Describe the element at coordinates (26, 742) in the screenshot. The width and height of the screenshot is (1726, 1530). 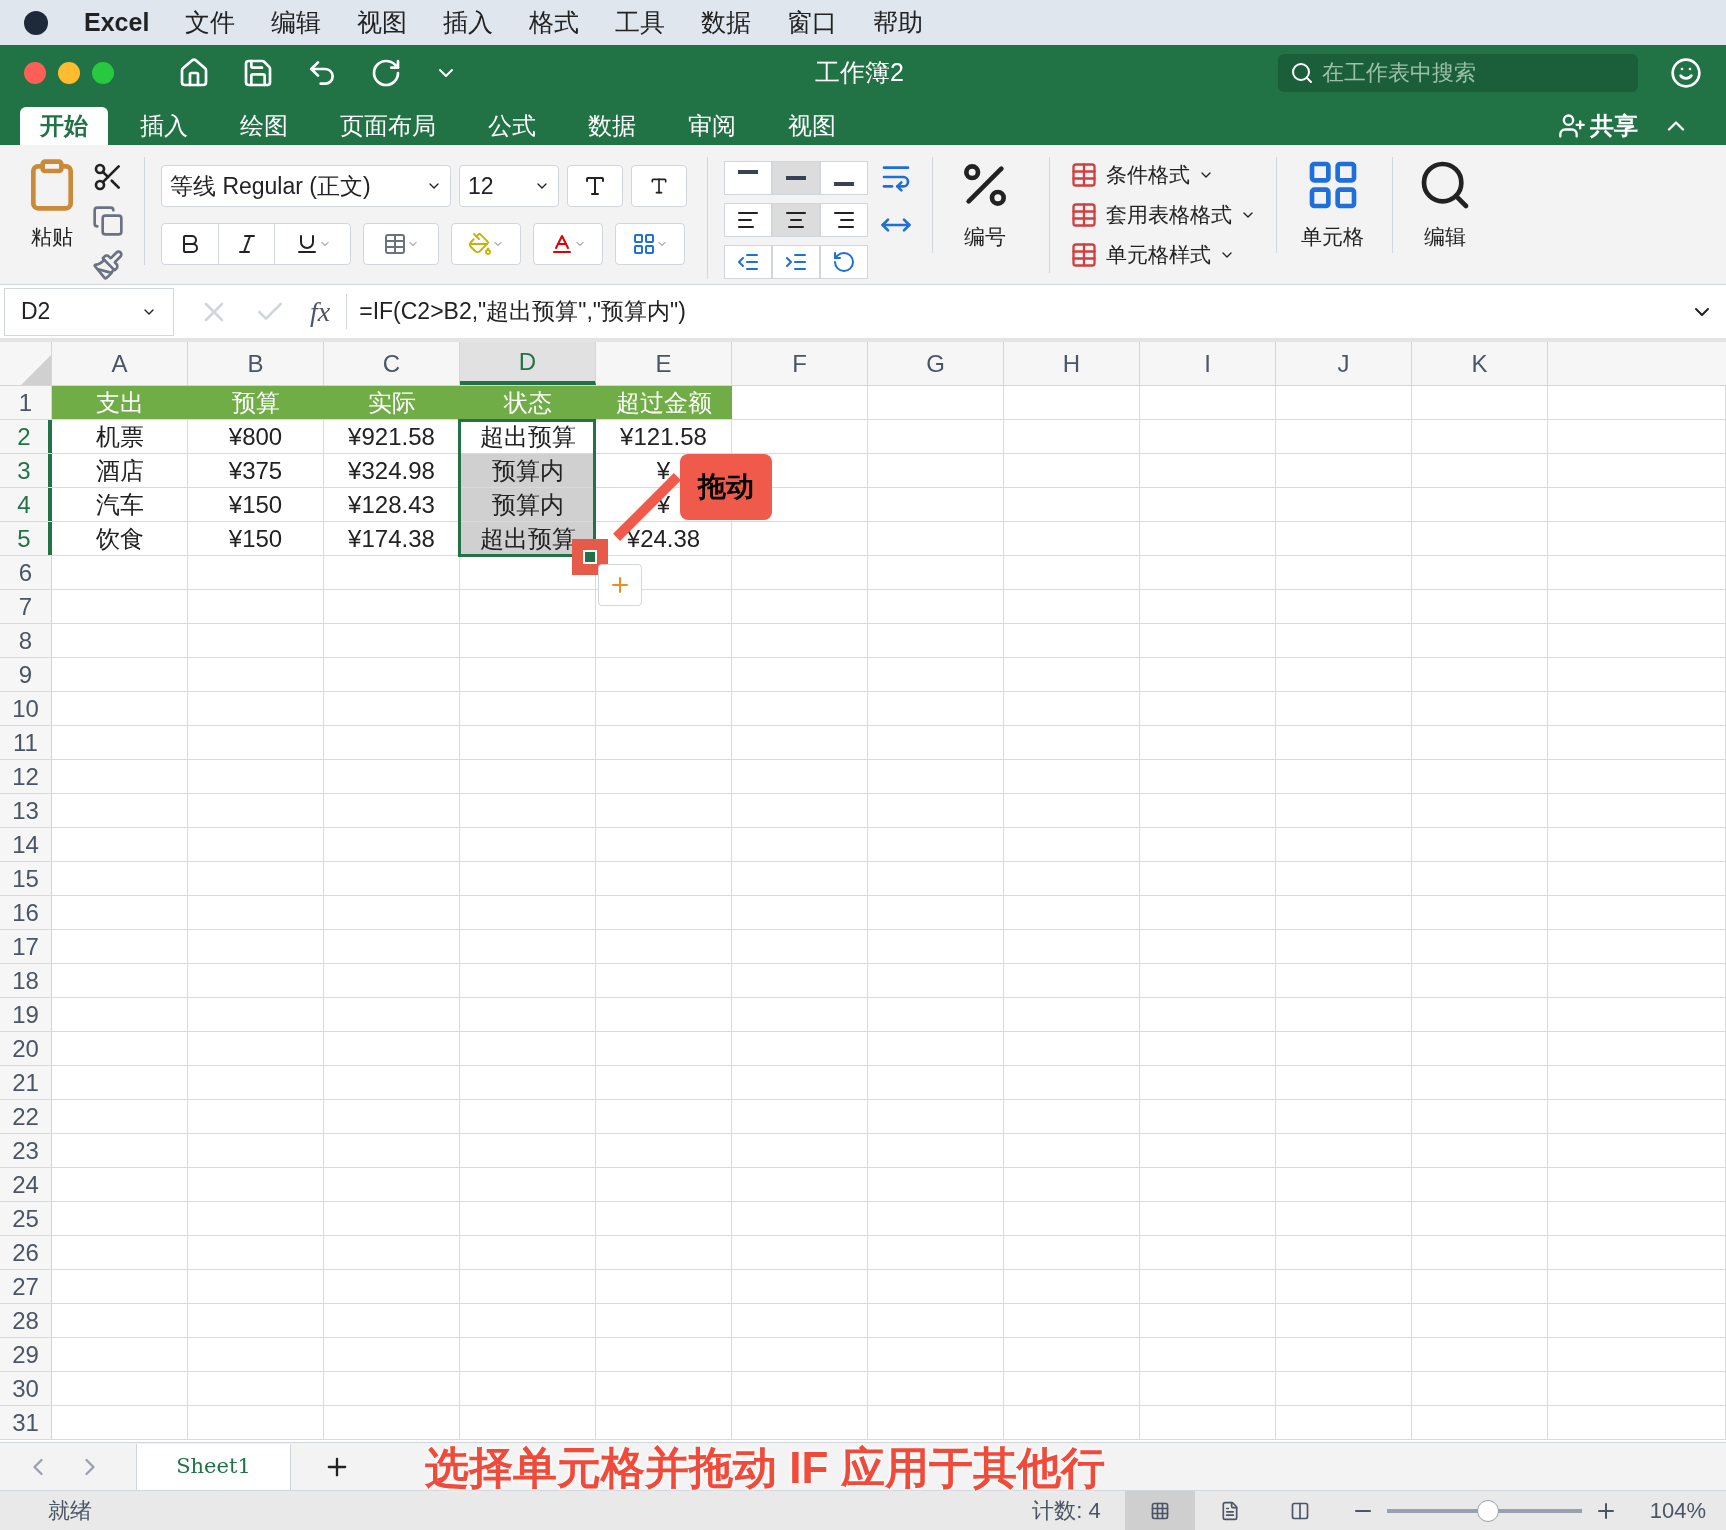
I see `row-header: 11` at that location.